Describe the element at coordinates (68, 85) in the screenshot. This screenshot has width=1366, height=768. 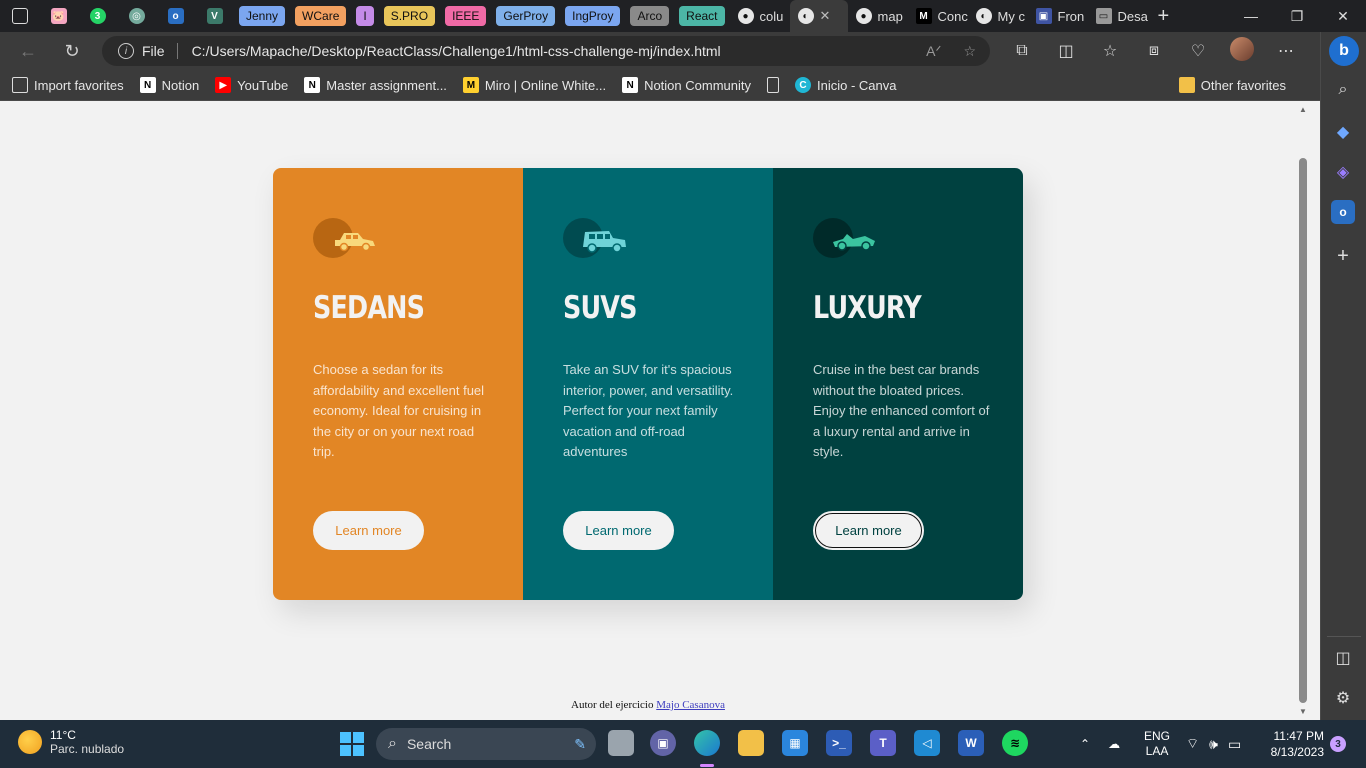
I see `bookmark-import-favorites: Import favorites` at that location.